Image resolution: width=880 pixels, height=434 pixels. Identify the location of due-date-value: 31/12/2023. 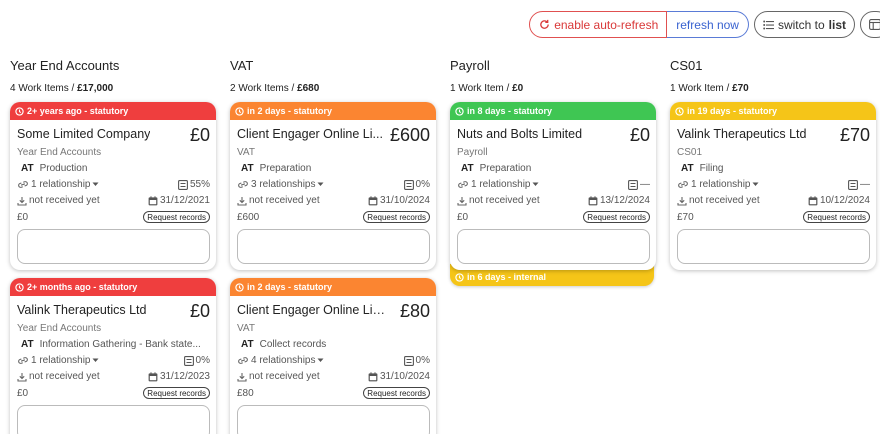
(184, 376).